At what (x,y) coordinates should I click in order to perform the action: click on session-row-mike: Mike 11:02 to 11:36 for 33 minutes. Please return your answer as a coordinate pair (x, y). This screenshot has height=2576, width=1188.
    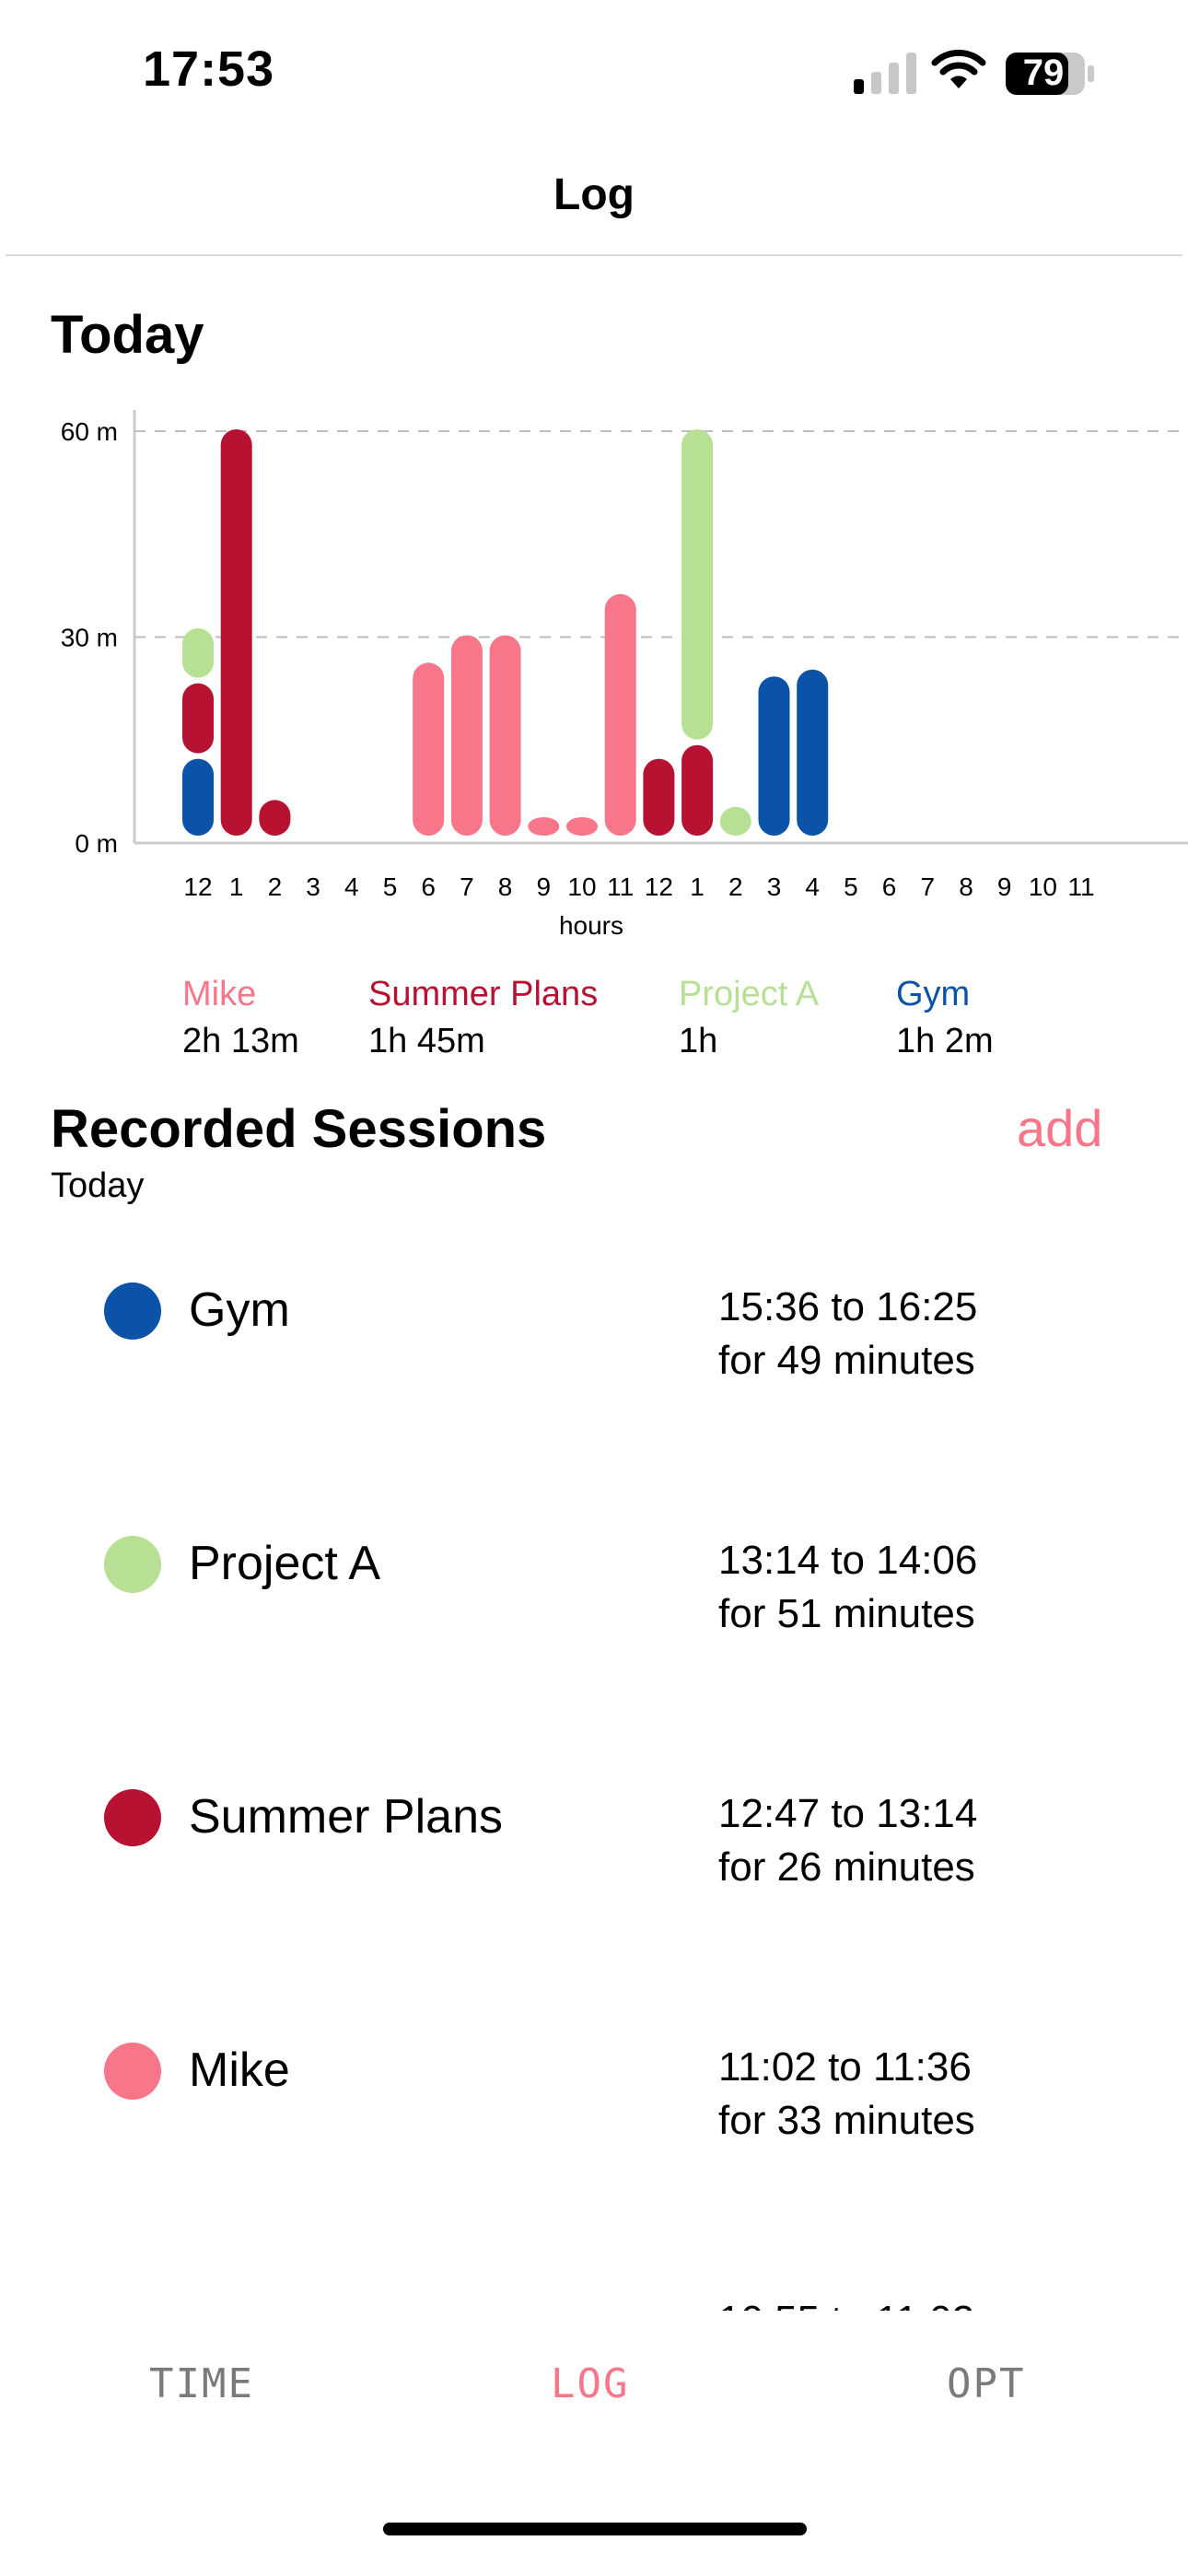
    Looking at the image, I should click on (594, 2094).